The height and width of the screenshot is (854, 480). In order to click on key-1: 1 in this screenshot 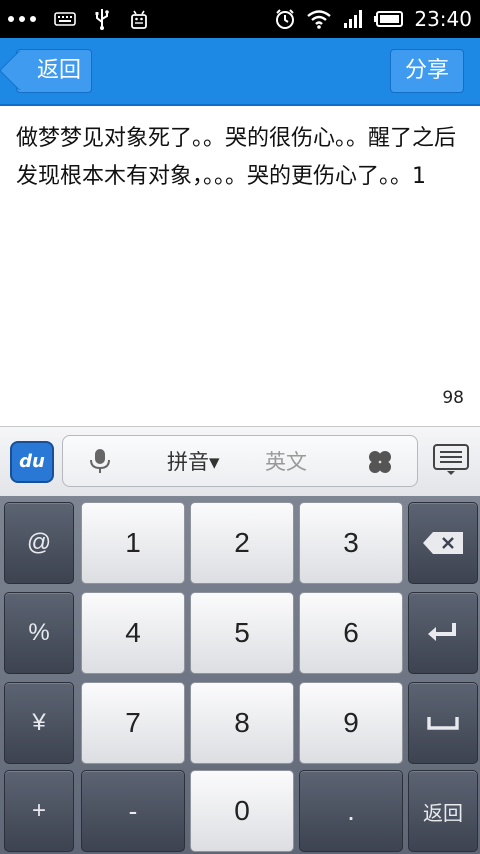, I will do `click(133, 543)`.